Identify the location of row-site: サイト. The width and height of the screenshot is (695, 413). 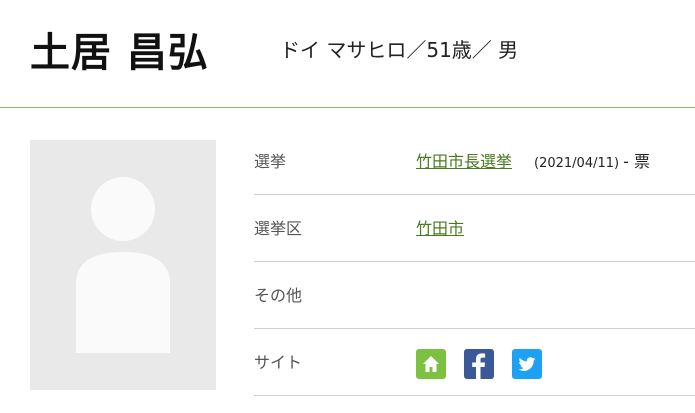
(474, 362).